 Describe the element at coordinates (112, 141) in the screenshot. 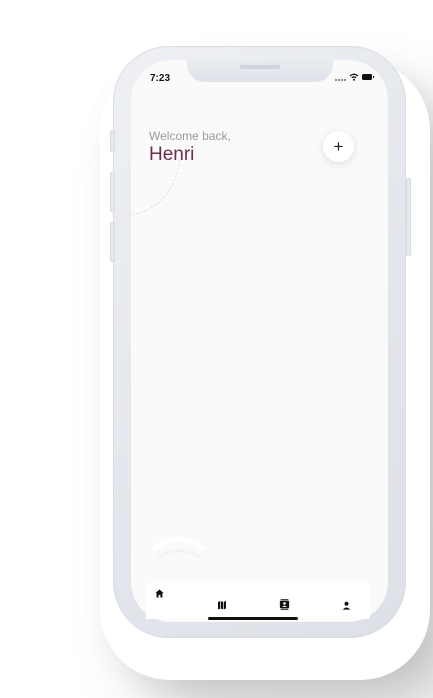

I see `silent-switch` at that location.